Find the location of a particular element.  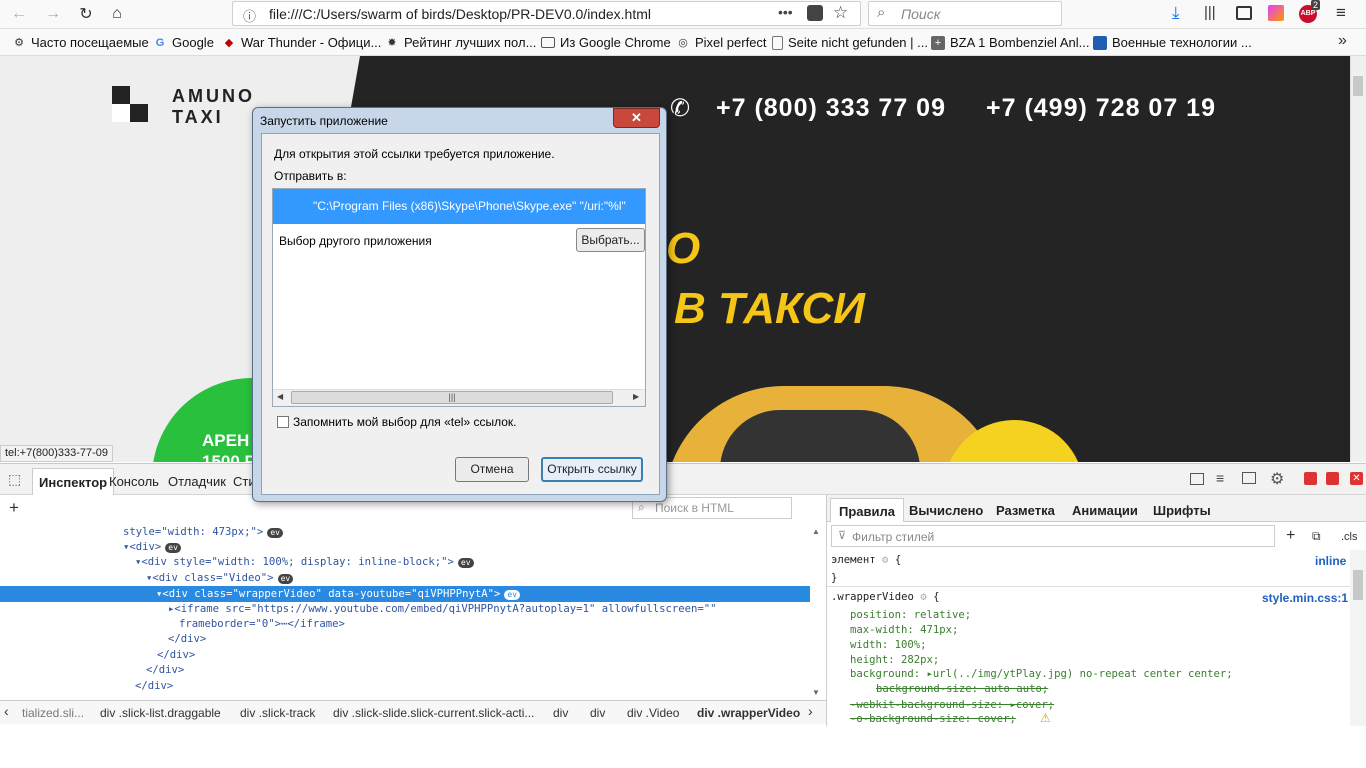

open-link-button: Открыть ссылку is located at coordinates (592, 469).